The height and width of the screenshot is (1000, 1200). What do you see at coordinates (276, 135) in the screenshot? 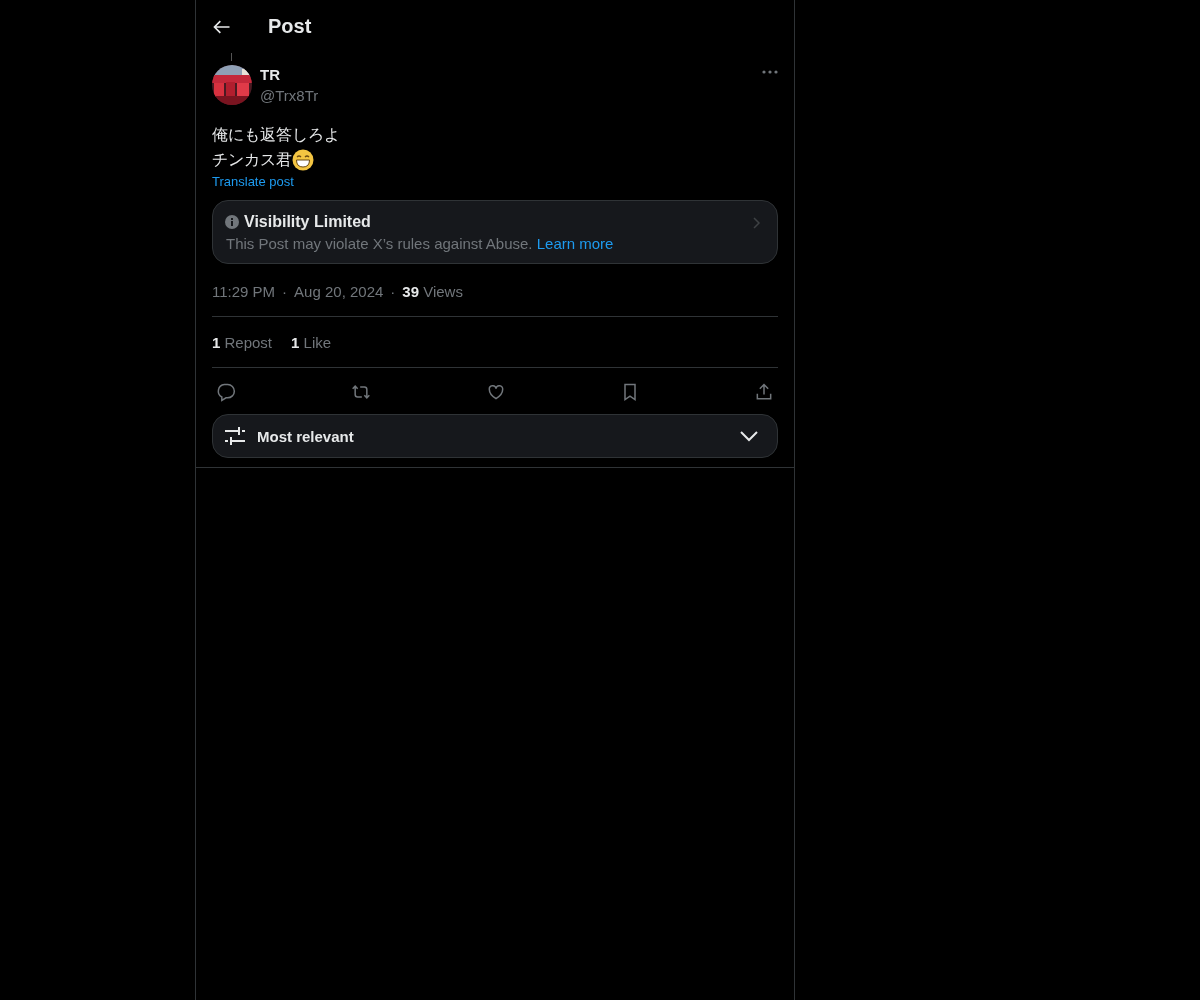
I see `post-text: 俺にも返答しろよ` at bounding box center [276, 135].